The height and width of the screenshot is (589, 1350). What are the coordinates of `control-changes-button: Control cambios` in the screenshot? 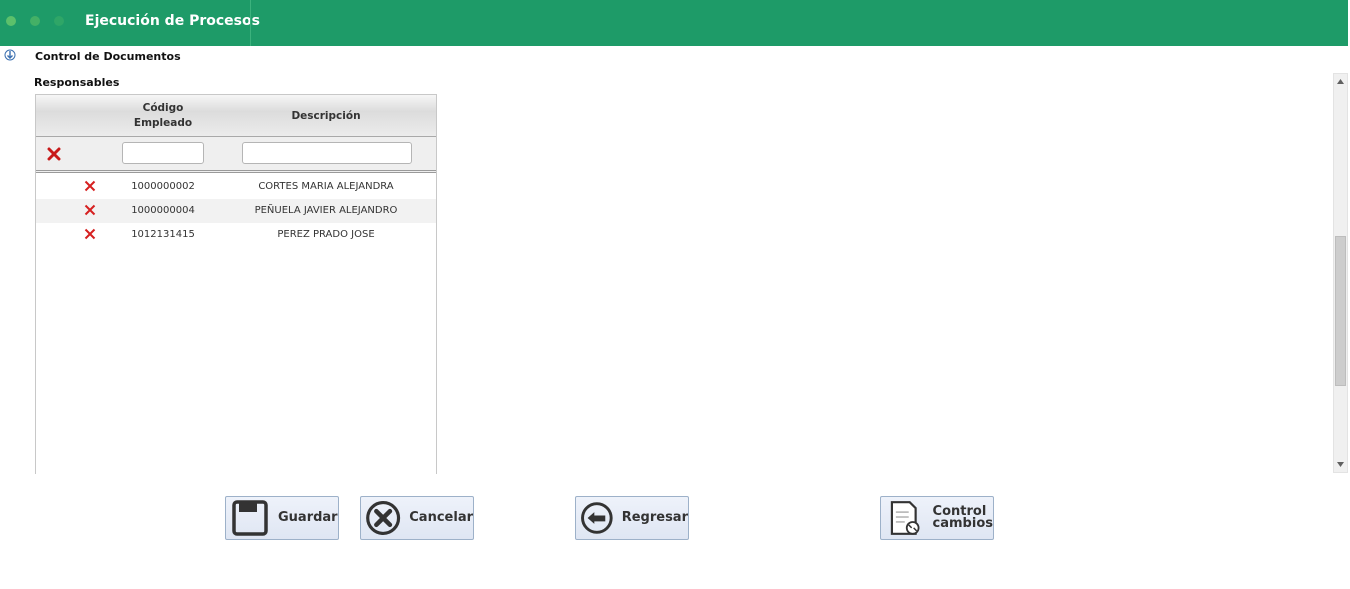 It's located at (937, 518).